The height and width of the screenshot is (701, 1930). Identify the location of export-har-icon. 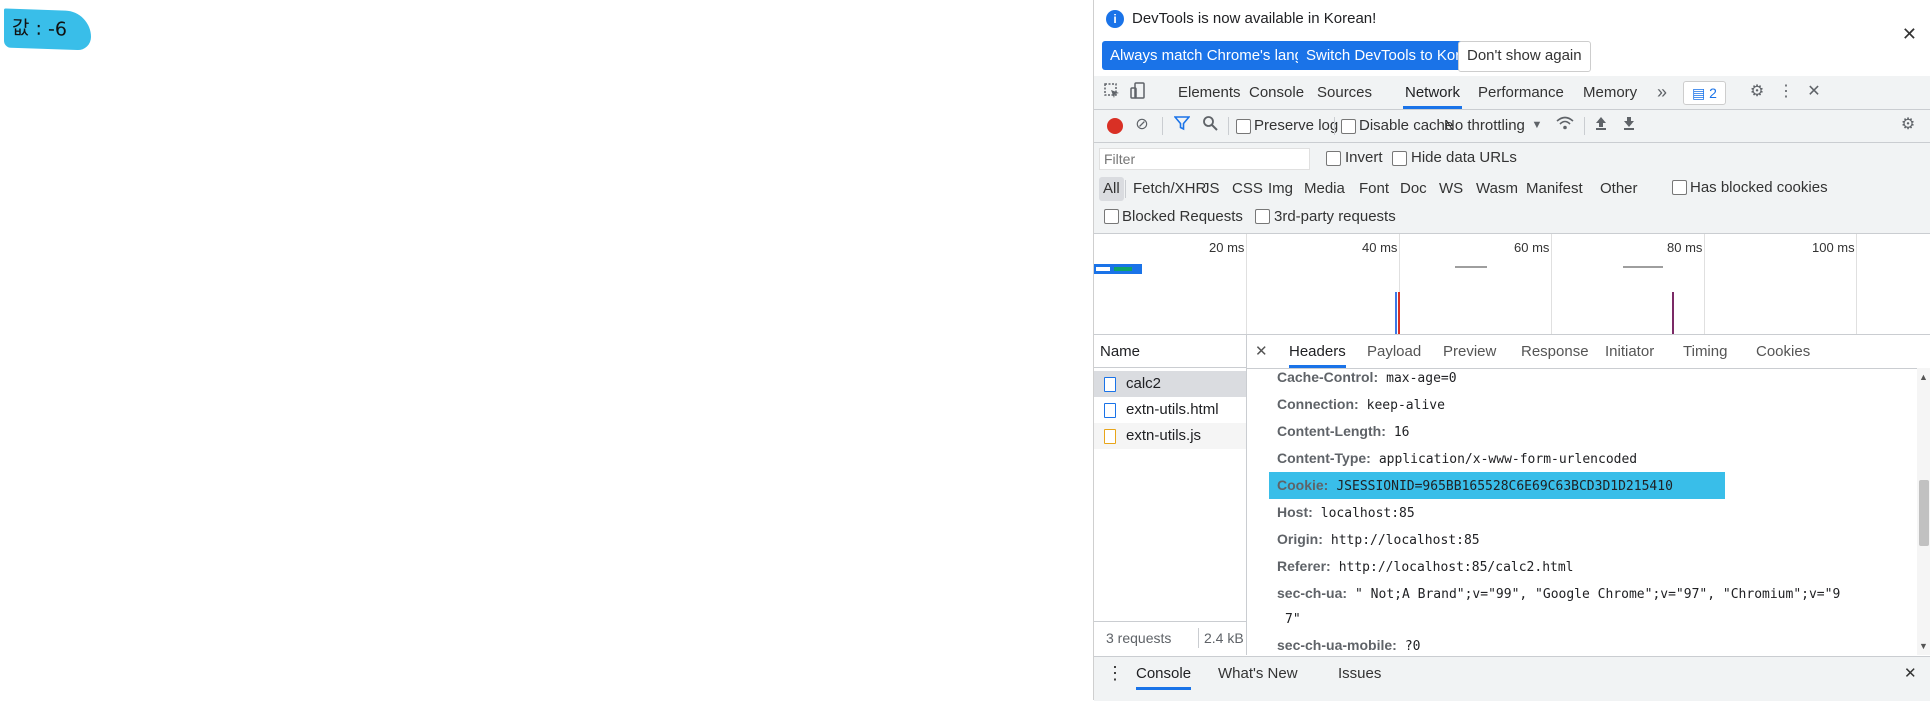
(1629, 125).